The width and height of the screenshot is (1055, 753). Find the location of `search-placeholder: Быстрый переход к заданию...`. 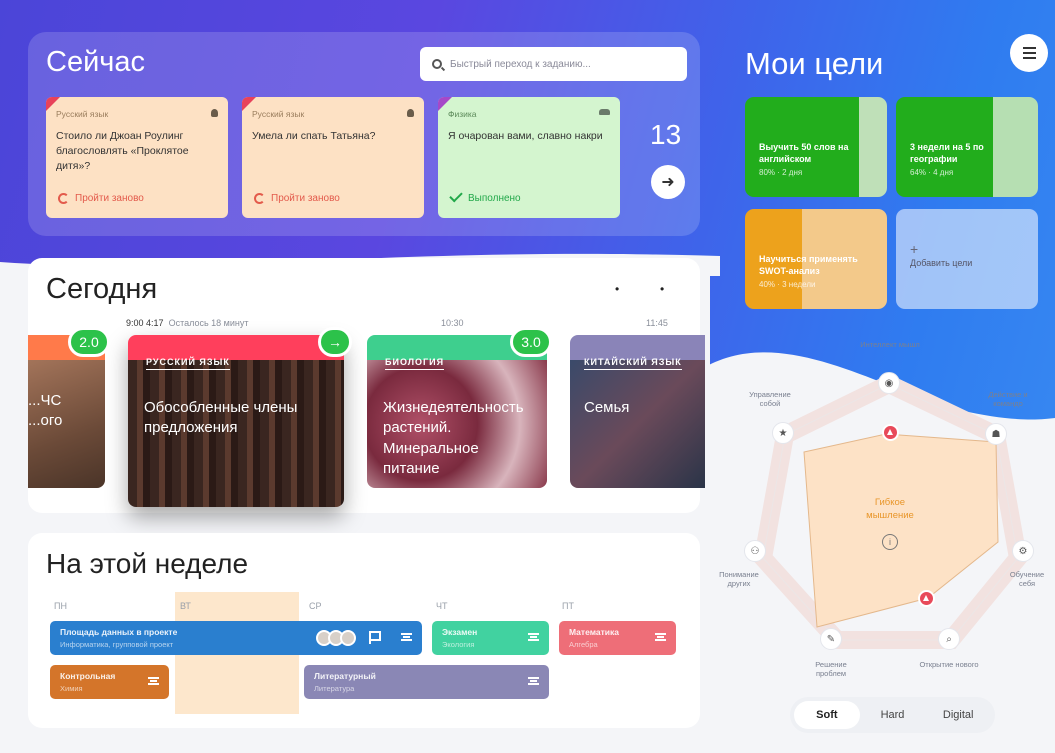

search-placeholder: Быстрый переход к заданию... is located at coordinates (520, 64).